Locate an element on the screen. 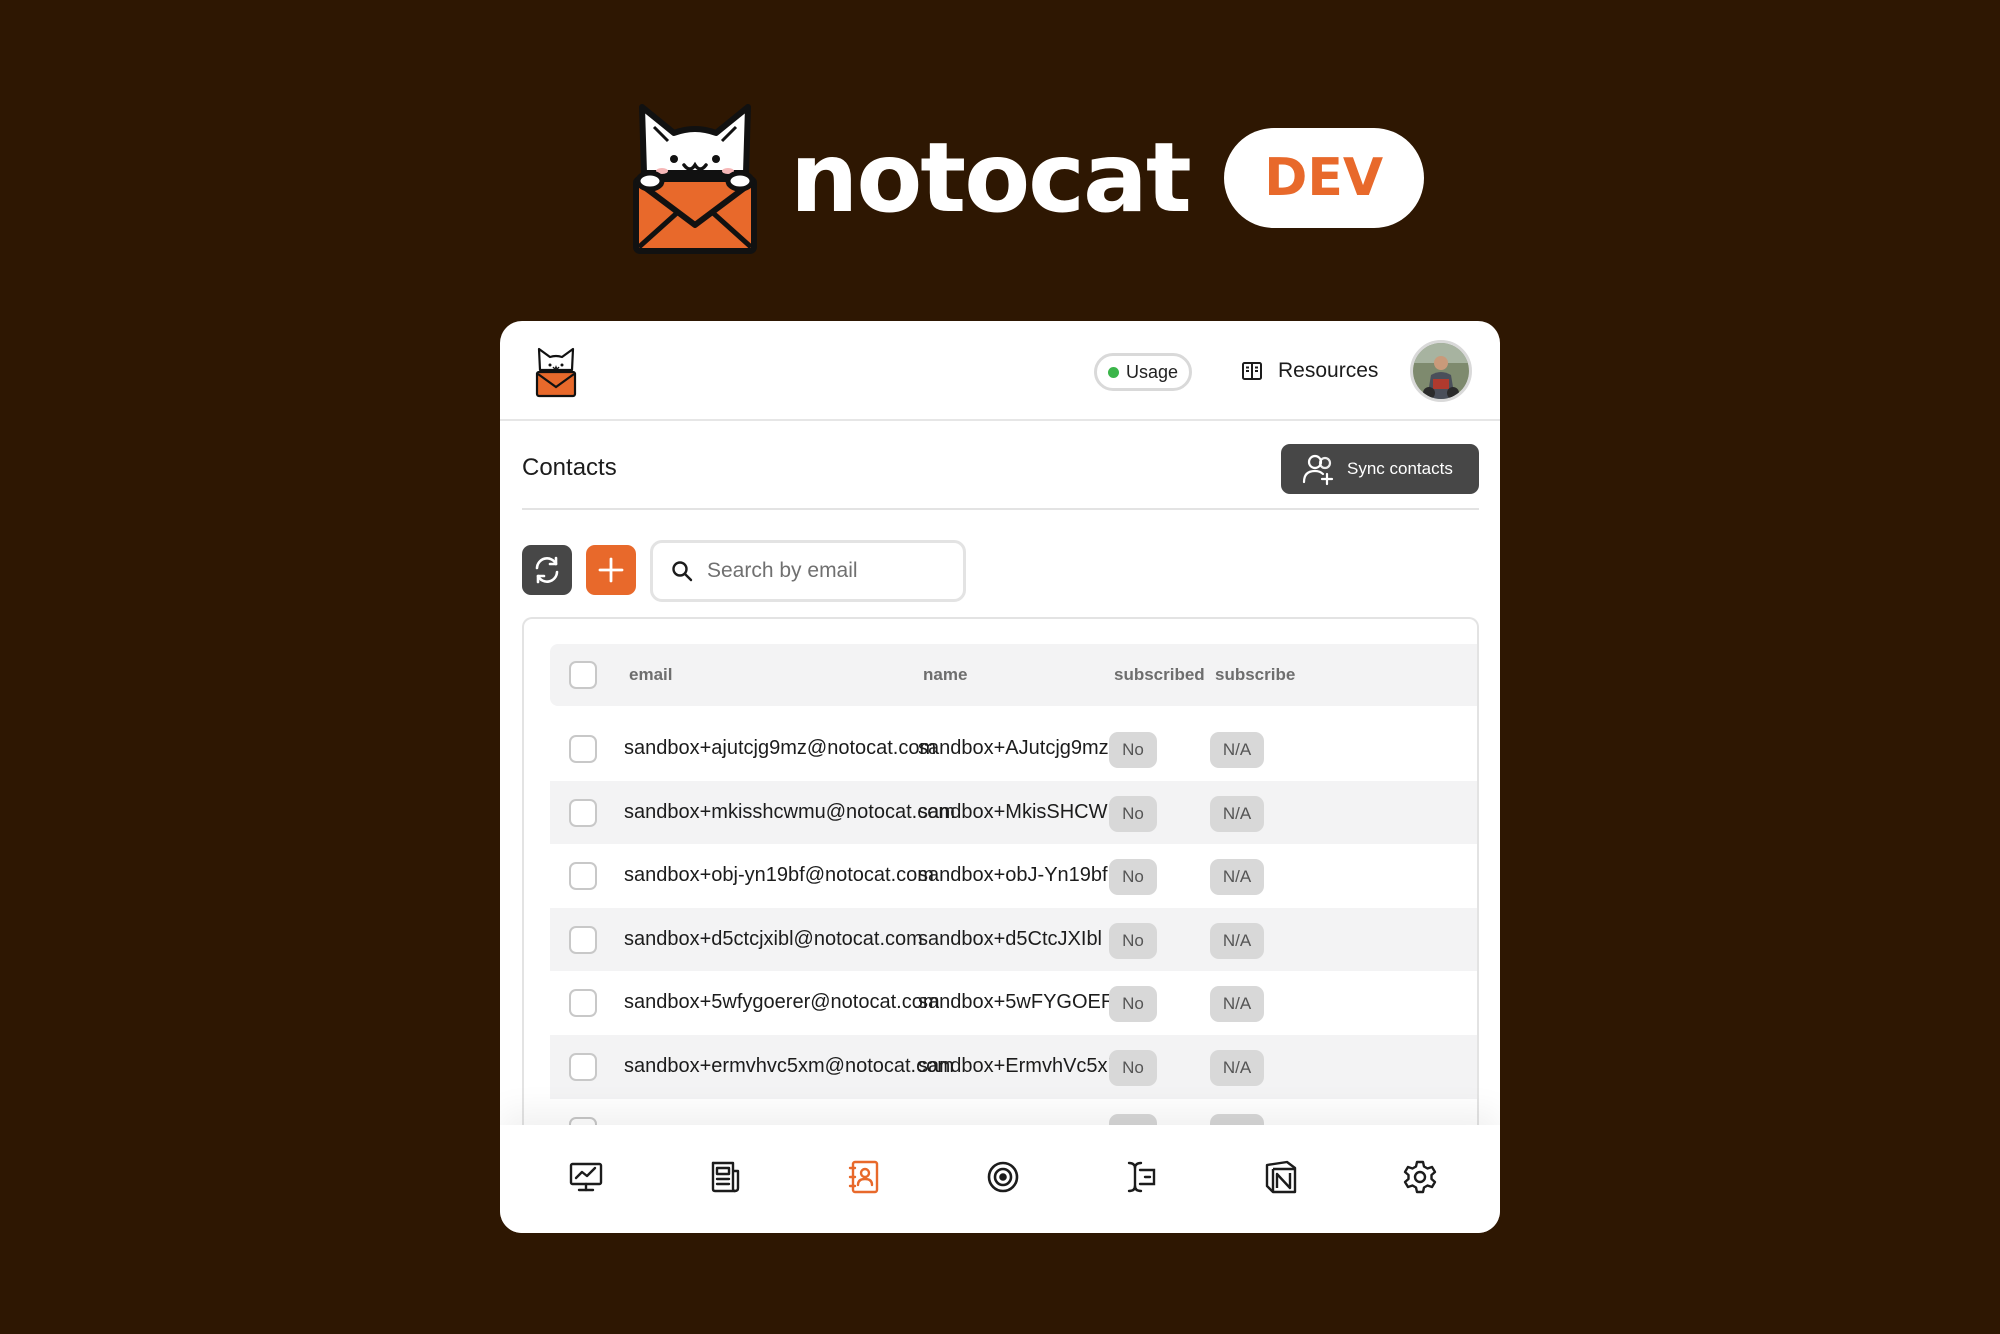 This screenshot has width=2000, height=1334. notion-icon is located at coordinates (1281, 1177).